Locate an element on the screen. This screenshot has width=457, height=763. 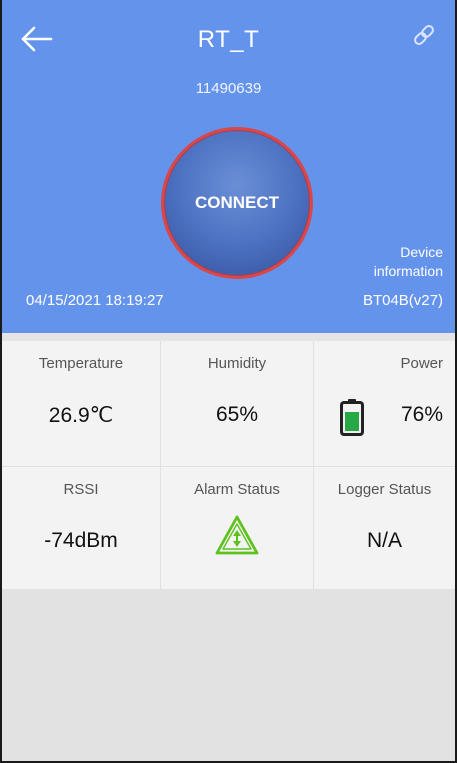
device-serial: 11490639 is located at coordinates (228, 88).